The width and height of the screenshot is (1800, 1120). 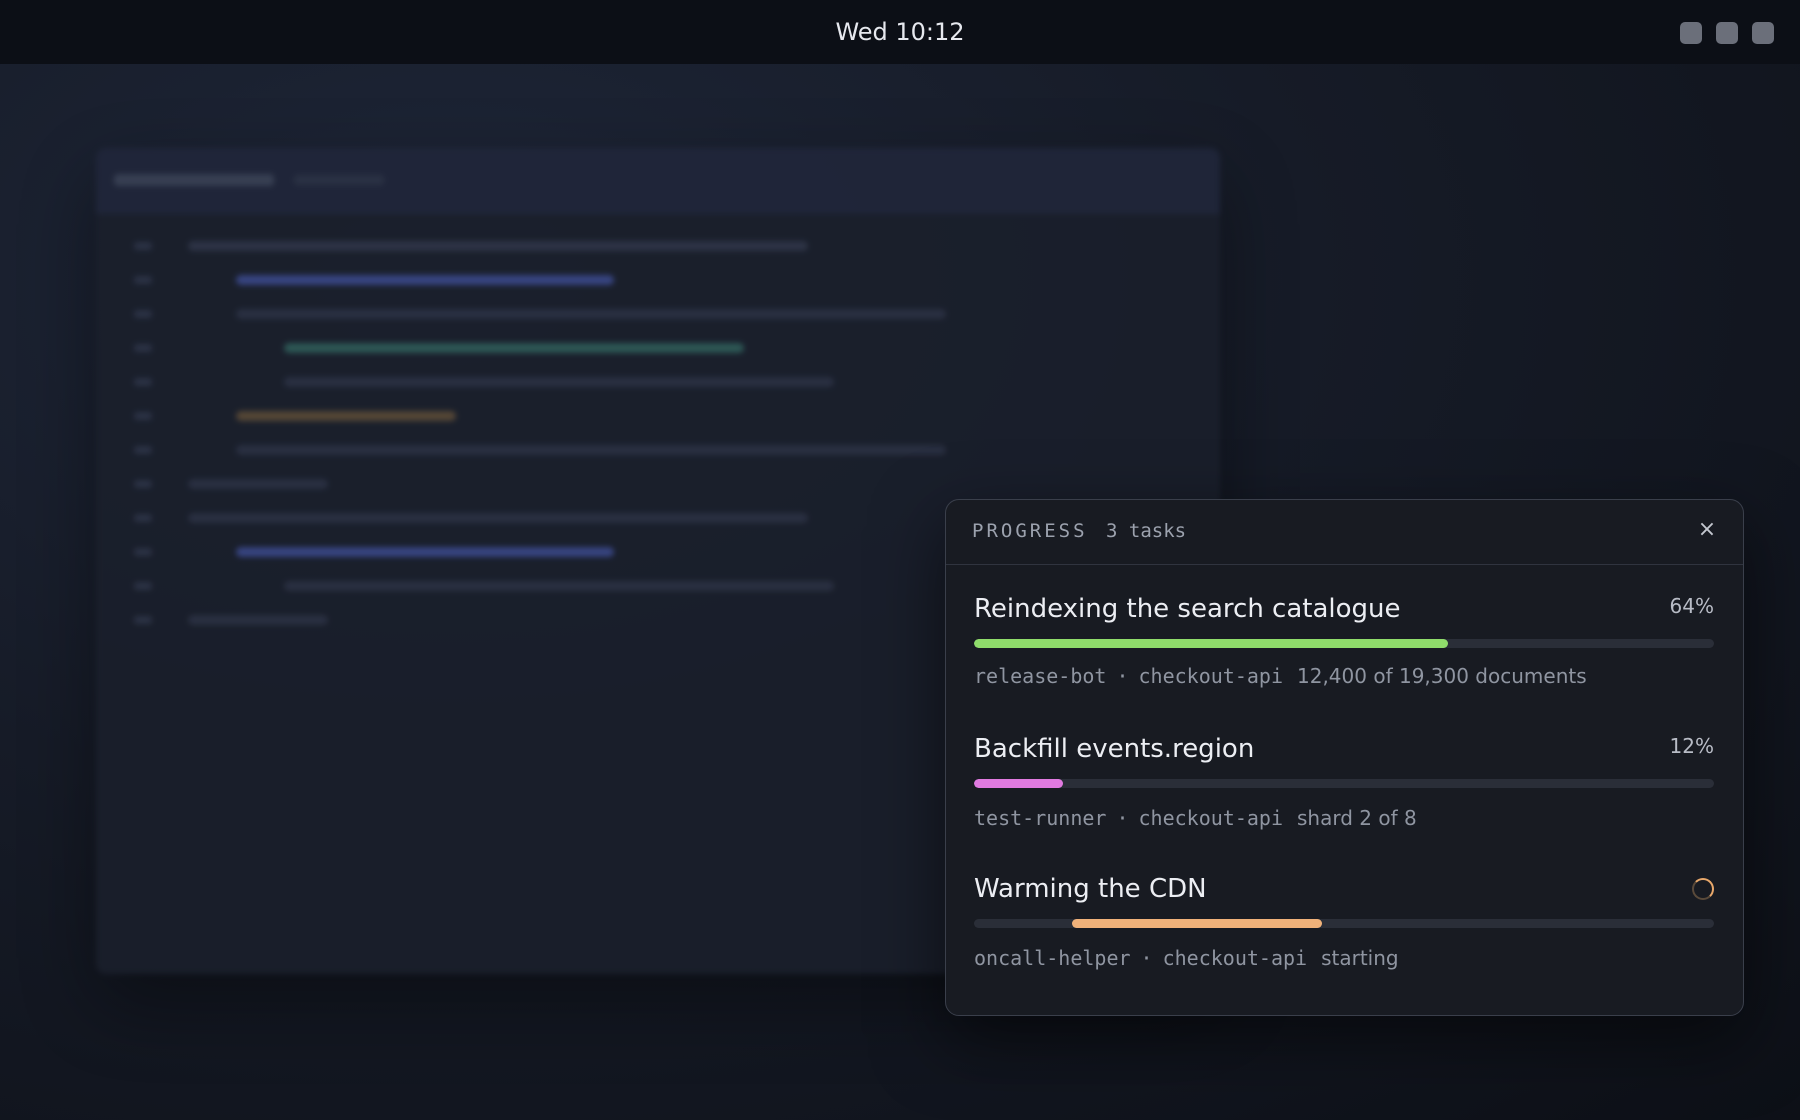 I want to click on task-meta: oncall-helper · checkout-api starting, so click(x=1186, y=958).